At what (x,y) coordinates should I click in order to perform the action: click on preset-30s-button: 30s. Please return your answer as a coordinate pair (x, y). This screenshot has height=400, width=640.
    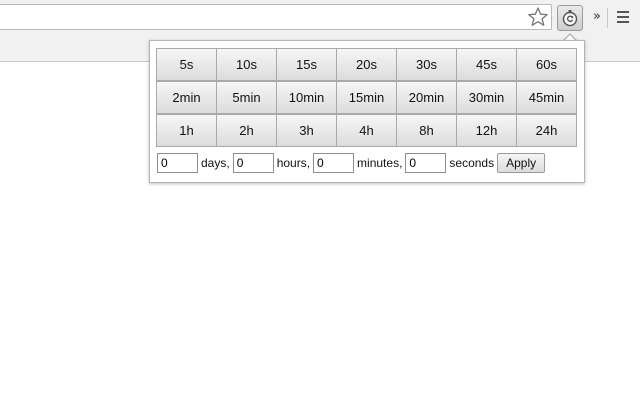
    Looking at the image, I should click on (426, 64).